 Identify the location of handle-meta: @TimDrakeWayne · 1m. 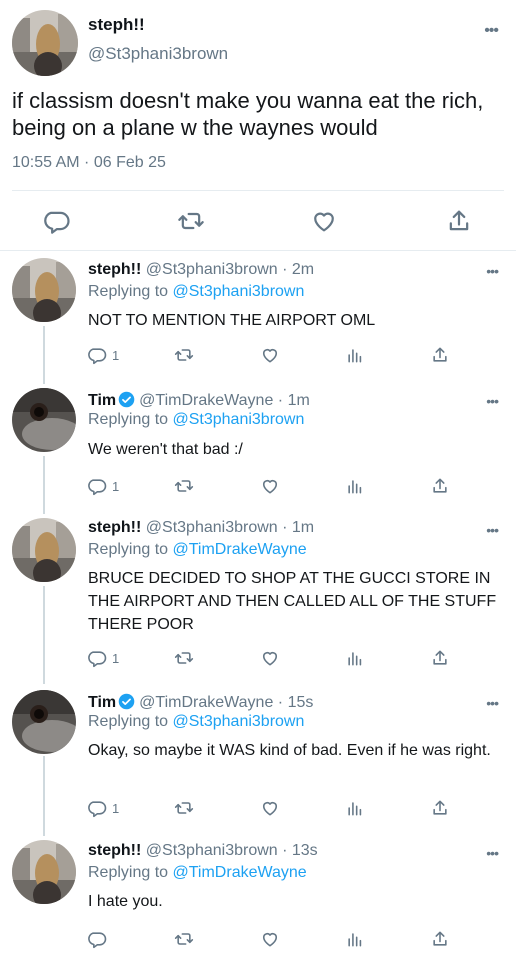
(224, 400).